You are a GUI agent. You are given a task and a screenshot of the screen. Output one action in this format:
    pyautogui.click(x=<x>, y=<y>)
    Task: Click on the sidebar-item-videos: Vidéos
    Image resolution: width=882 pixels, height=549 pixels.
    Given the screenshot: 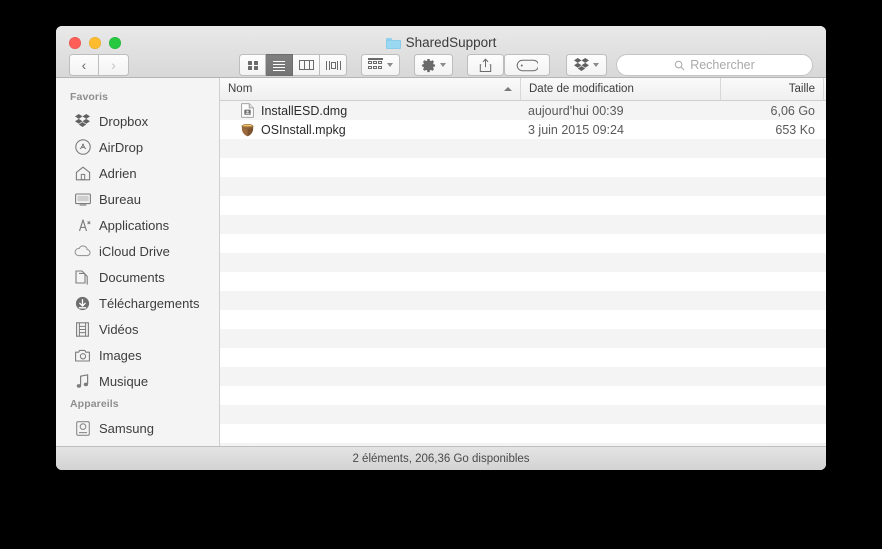 What is the action you would take?
    pyautogui.click(x=137, y=329)
    